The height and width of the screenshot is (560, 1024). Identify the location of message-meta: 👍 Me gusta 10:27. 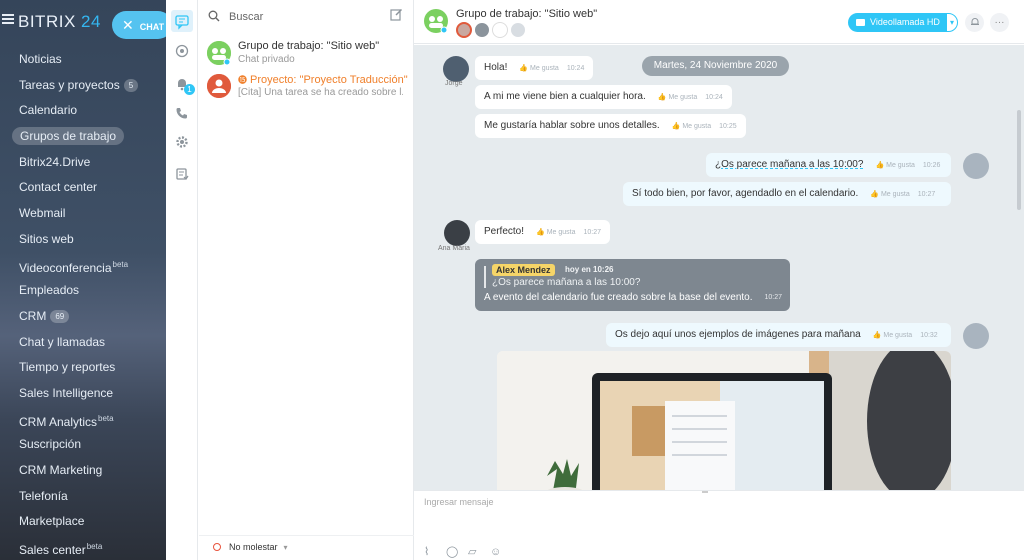
(902, 194).